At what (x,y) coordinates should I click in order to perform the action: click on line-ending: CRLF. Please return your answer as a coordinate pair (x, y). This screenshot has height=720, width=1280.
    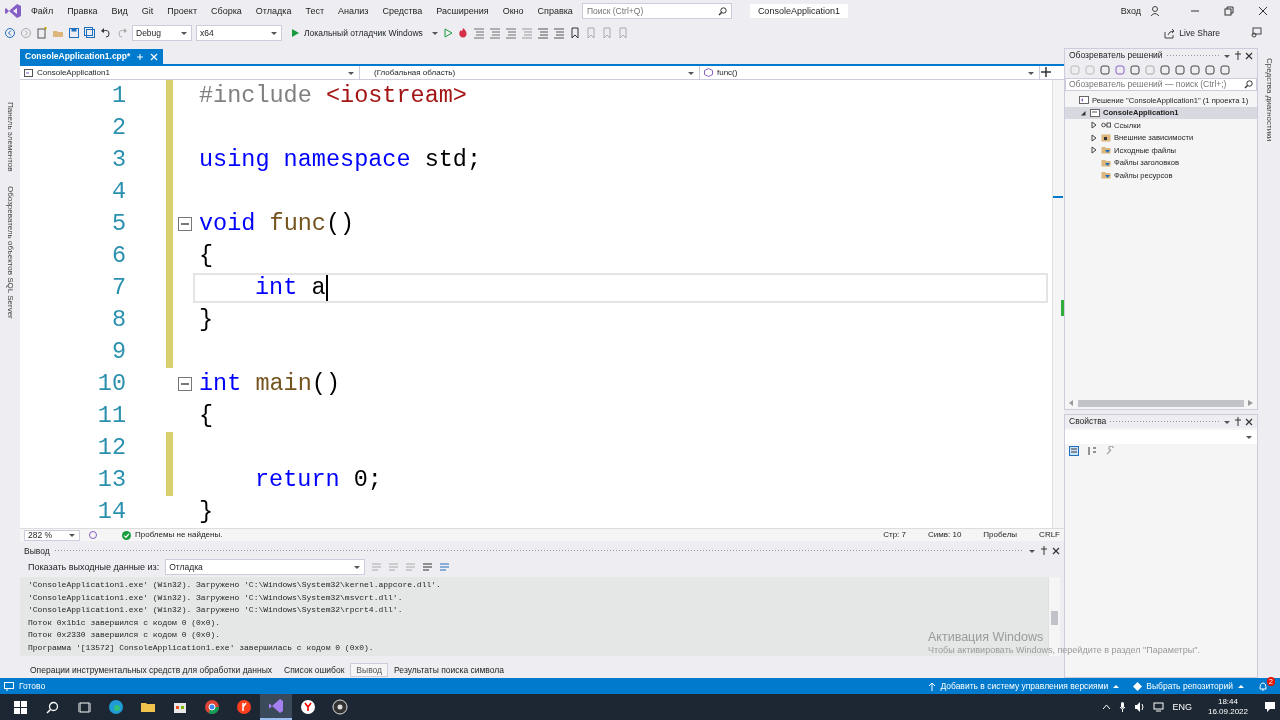
    Looking at the image, I should click on (1049, 535).